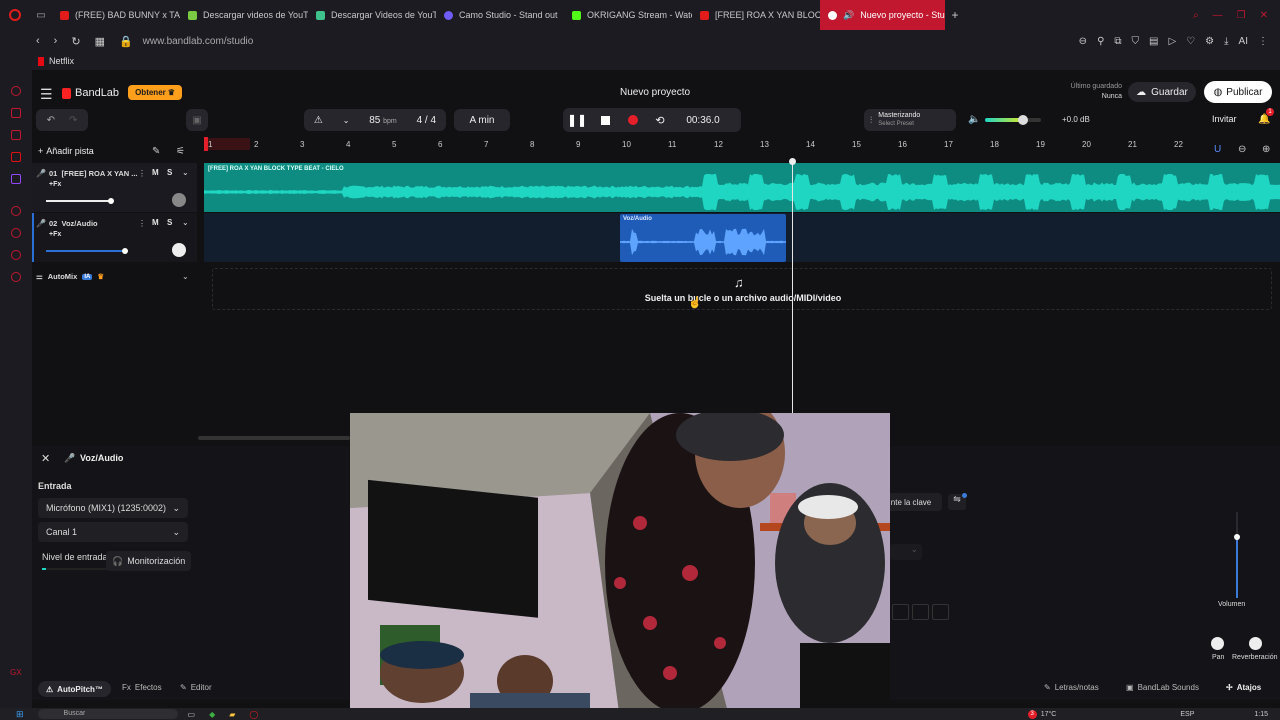 Image resolution: width=1280 pixels, height=720 pixels. What do you see at coordinates (180, 151) in the screenshot?
I see `track-settings-icon: ⚟` at bounding box center [180, 151].